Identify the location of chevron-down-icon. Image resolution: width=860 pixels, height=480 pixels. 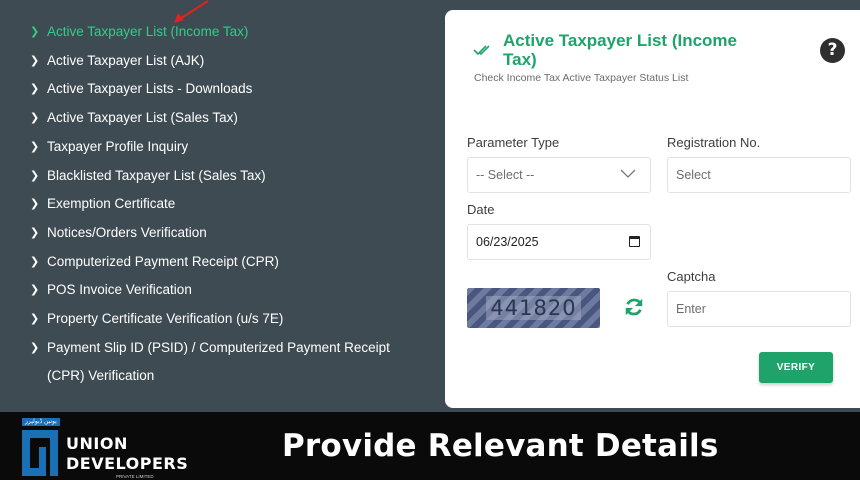
(628, 173).